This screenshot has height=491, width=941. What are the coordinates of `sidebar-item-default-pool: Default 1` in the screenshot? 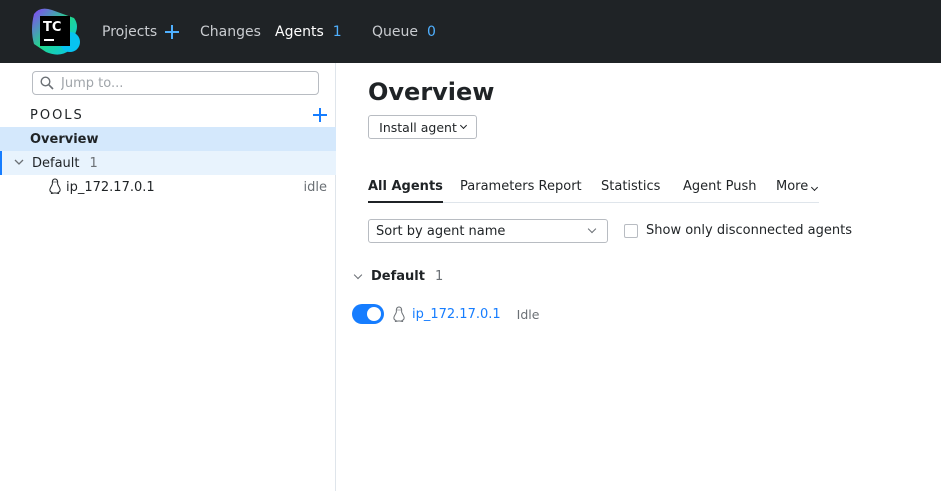 It's located at (168, 163).